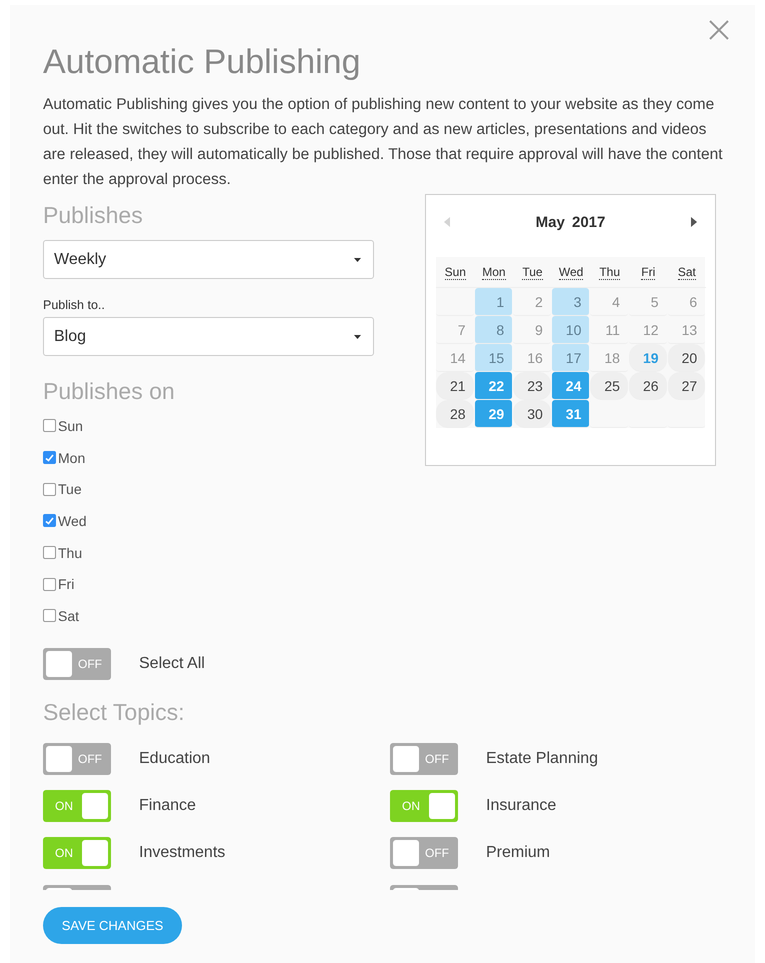  What do you see at coordinates (571, 386) in the screenshot?
I see `calendar-day: 24` at bounding box center [571, 386].